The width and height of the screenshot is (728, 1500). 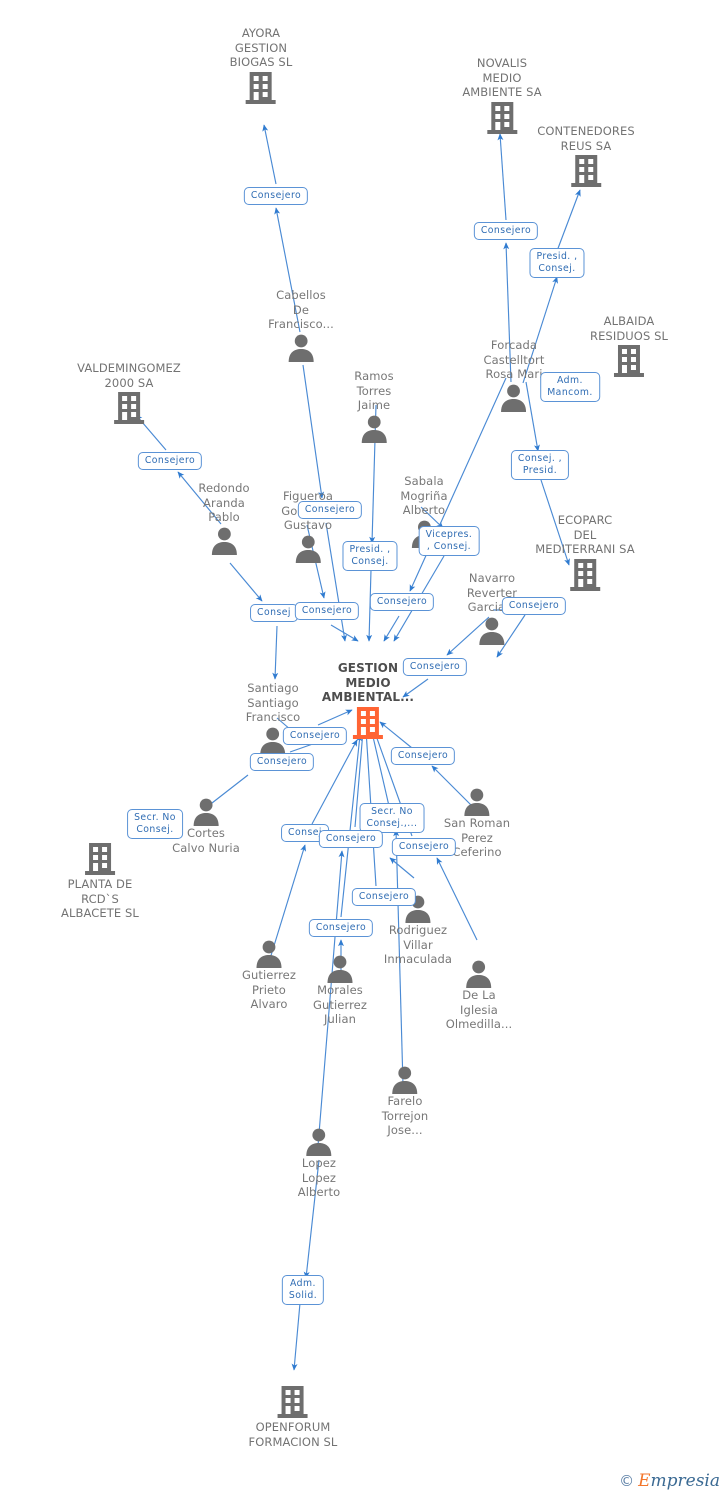 I want to click on company-label: AYORA GESTION BIOGAS SL, so click(x=261, y=47).